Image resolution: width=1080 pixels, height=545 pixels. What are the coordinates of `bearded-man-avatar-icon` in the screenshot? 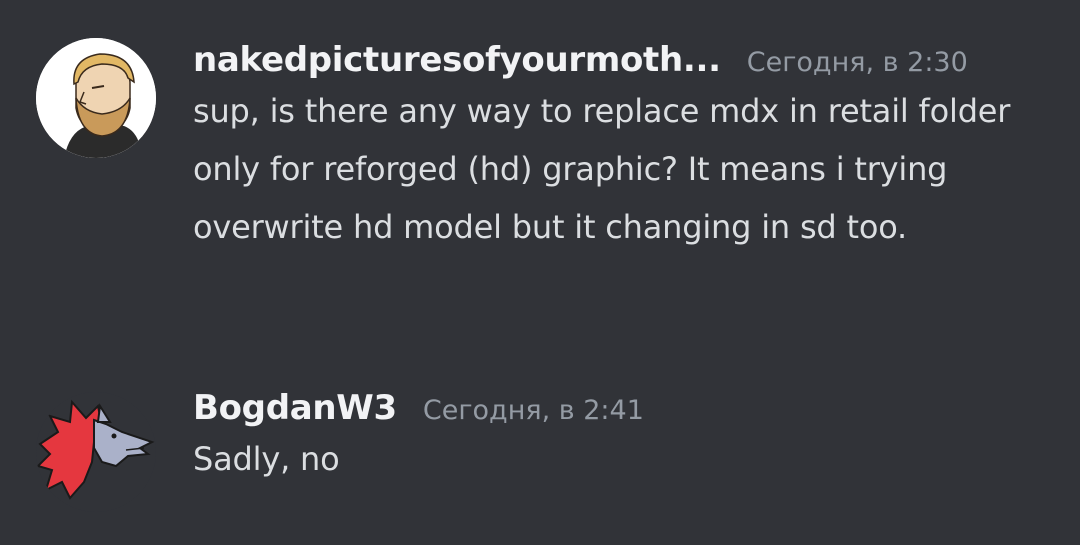 It's located at (96, 98).